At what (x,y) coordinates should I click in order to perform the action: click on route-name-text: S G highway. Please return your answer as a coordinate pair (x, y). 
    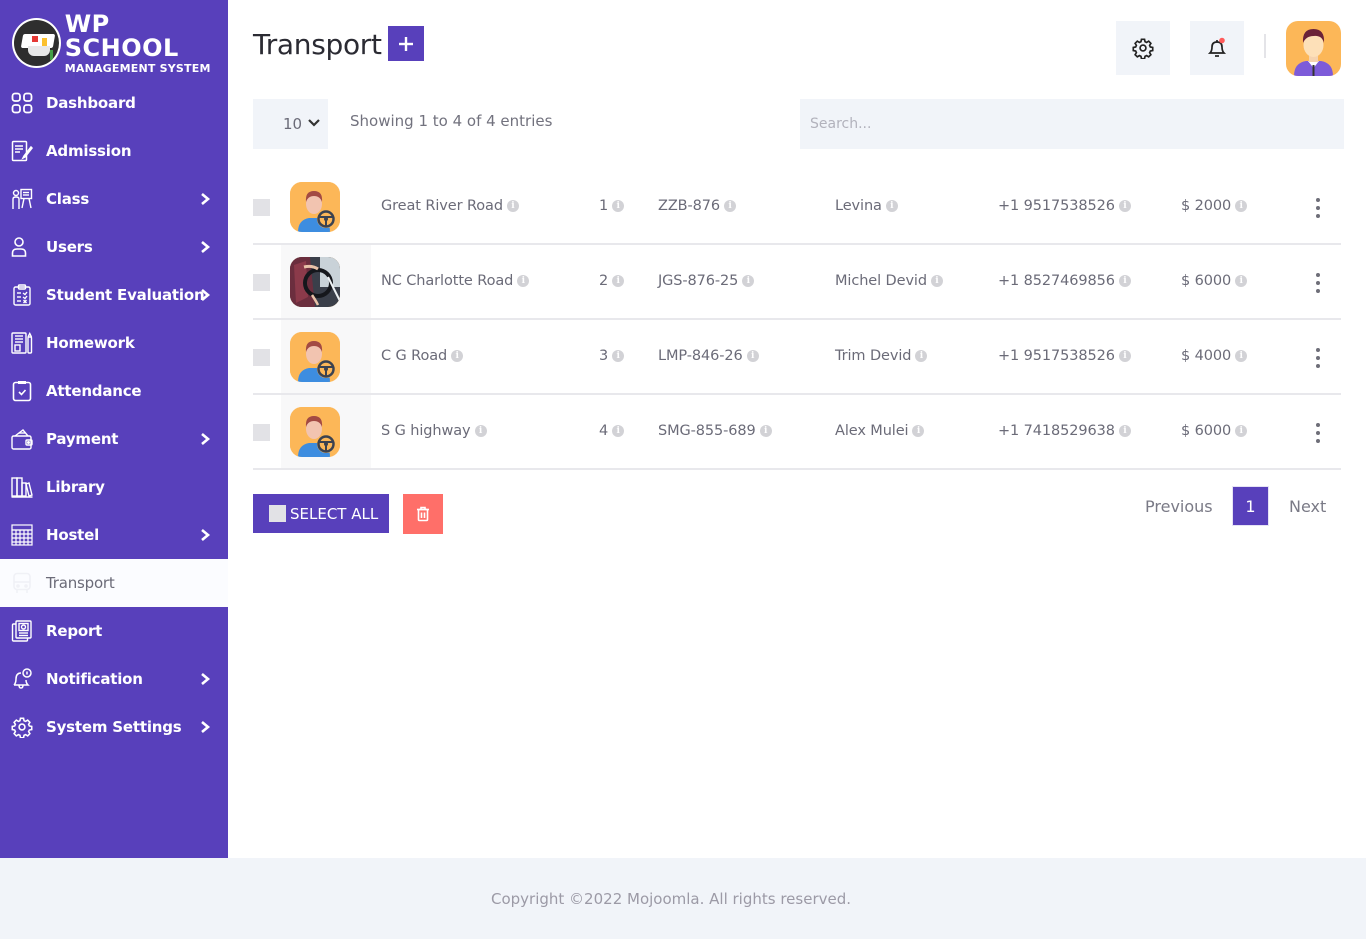
    Looking at the image, I should click on (426, 431).